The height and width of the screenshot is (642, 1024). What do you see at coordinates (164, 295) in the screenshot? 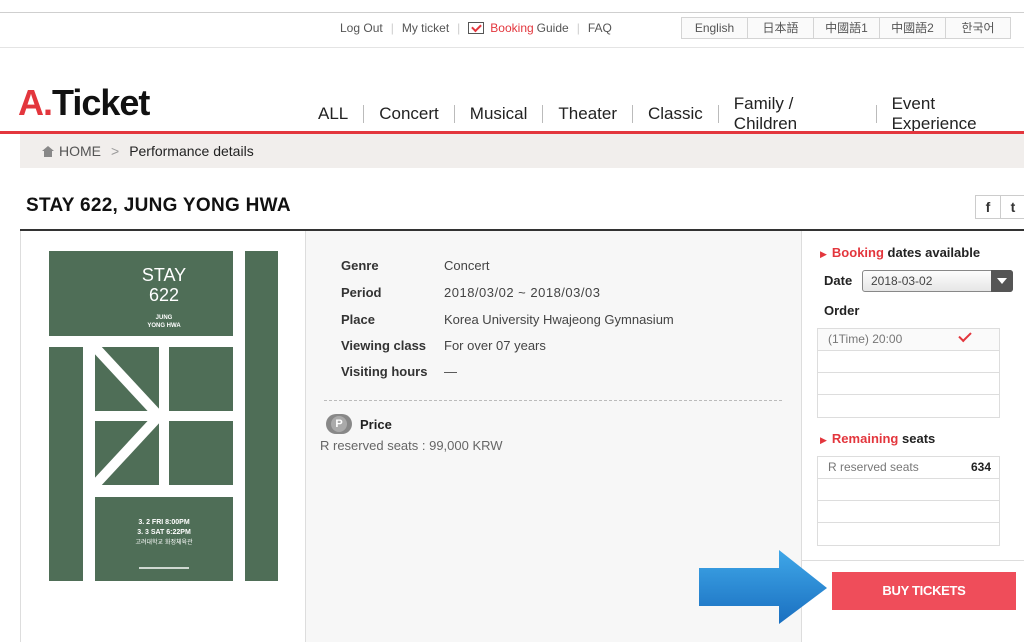
I see `poster-title-line2: 622` at bounding box center [164, 295].